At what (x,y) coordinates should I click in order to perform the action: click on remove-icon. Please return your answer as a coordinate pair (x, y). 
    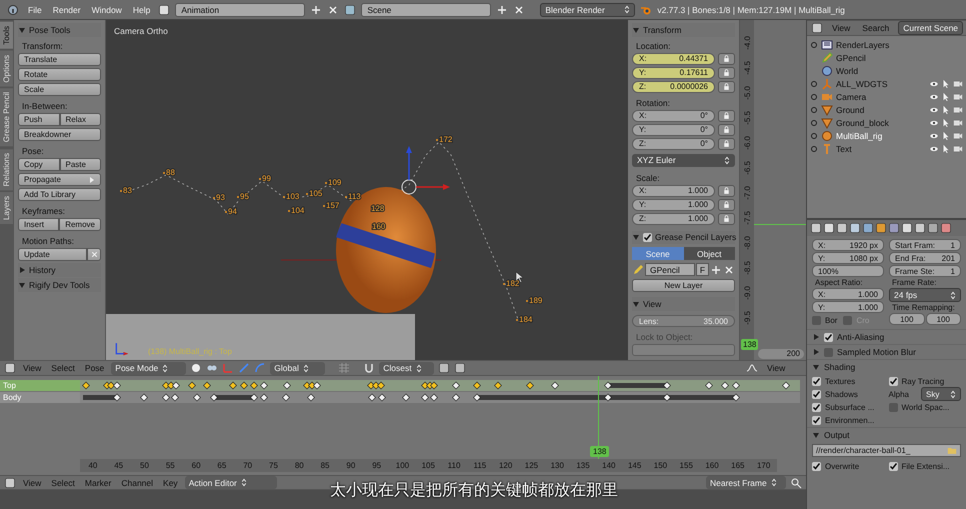
    Looking at the image, I should click on (729, 270).